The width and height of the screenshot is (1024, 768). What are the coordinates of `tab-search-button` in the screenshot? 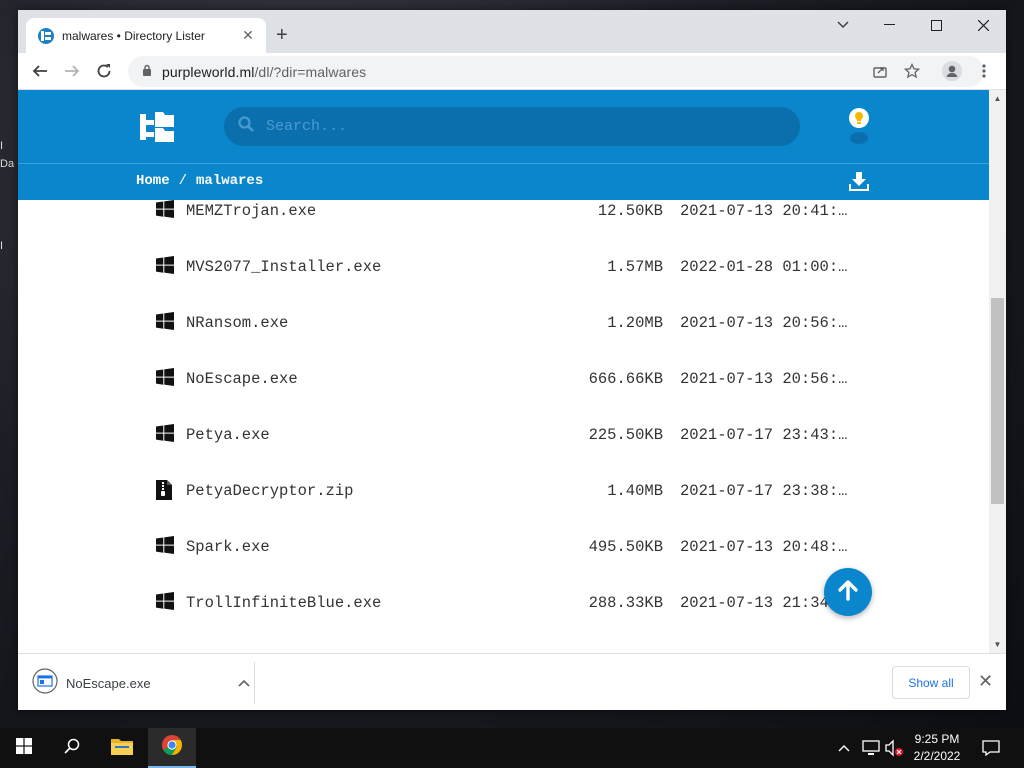 It's located at (843, 25).